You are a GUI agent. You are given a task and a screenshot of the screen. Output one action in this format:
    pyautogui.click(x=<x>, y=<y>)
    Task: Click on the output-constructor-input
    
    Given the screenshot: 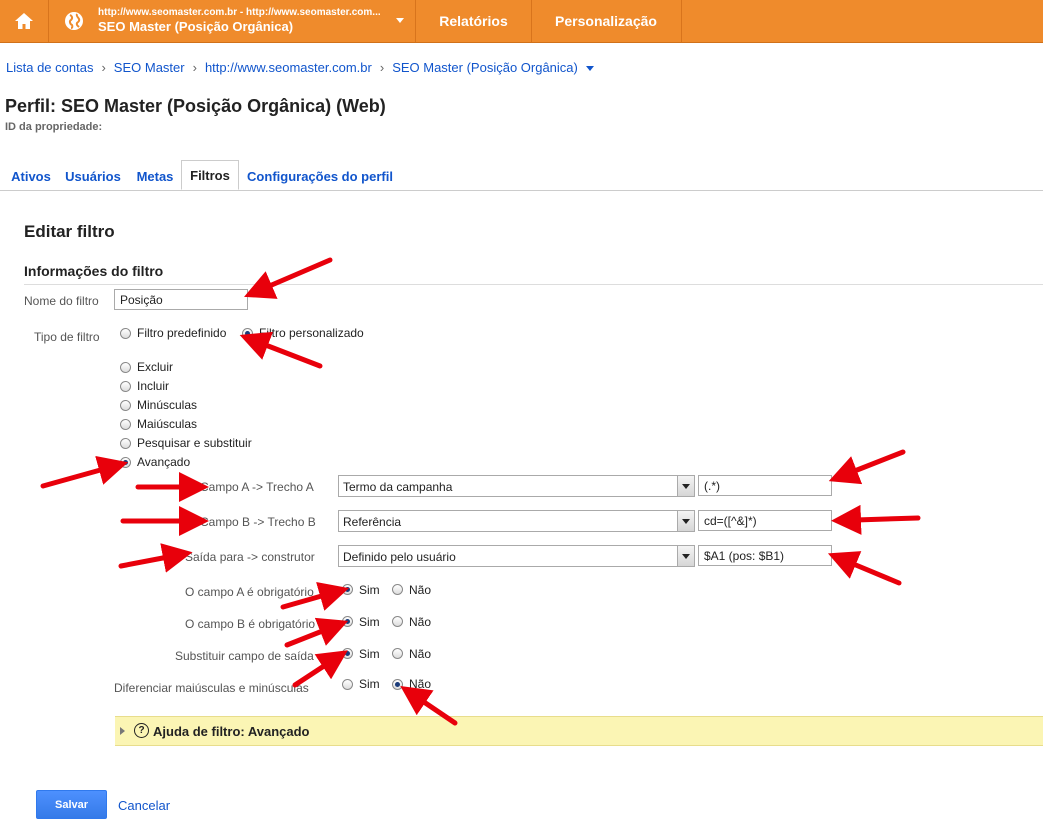 What is the action you would take?
    pyautogui.click(x=765, y=555)
    